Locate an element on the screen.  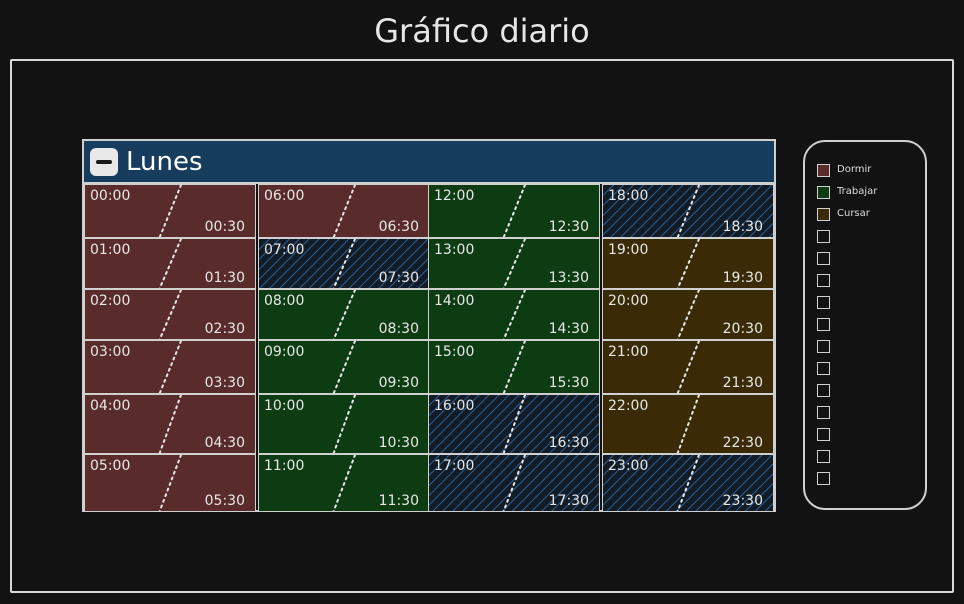
slot-start-time: 16:00 is located at coordinates (454, 406).